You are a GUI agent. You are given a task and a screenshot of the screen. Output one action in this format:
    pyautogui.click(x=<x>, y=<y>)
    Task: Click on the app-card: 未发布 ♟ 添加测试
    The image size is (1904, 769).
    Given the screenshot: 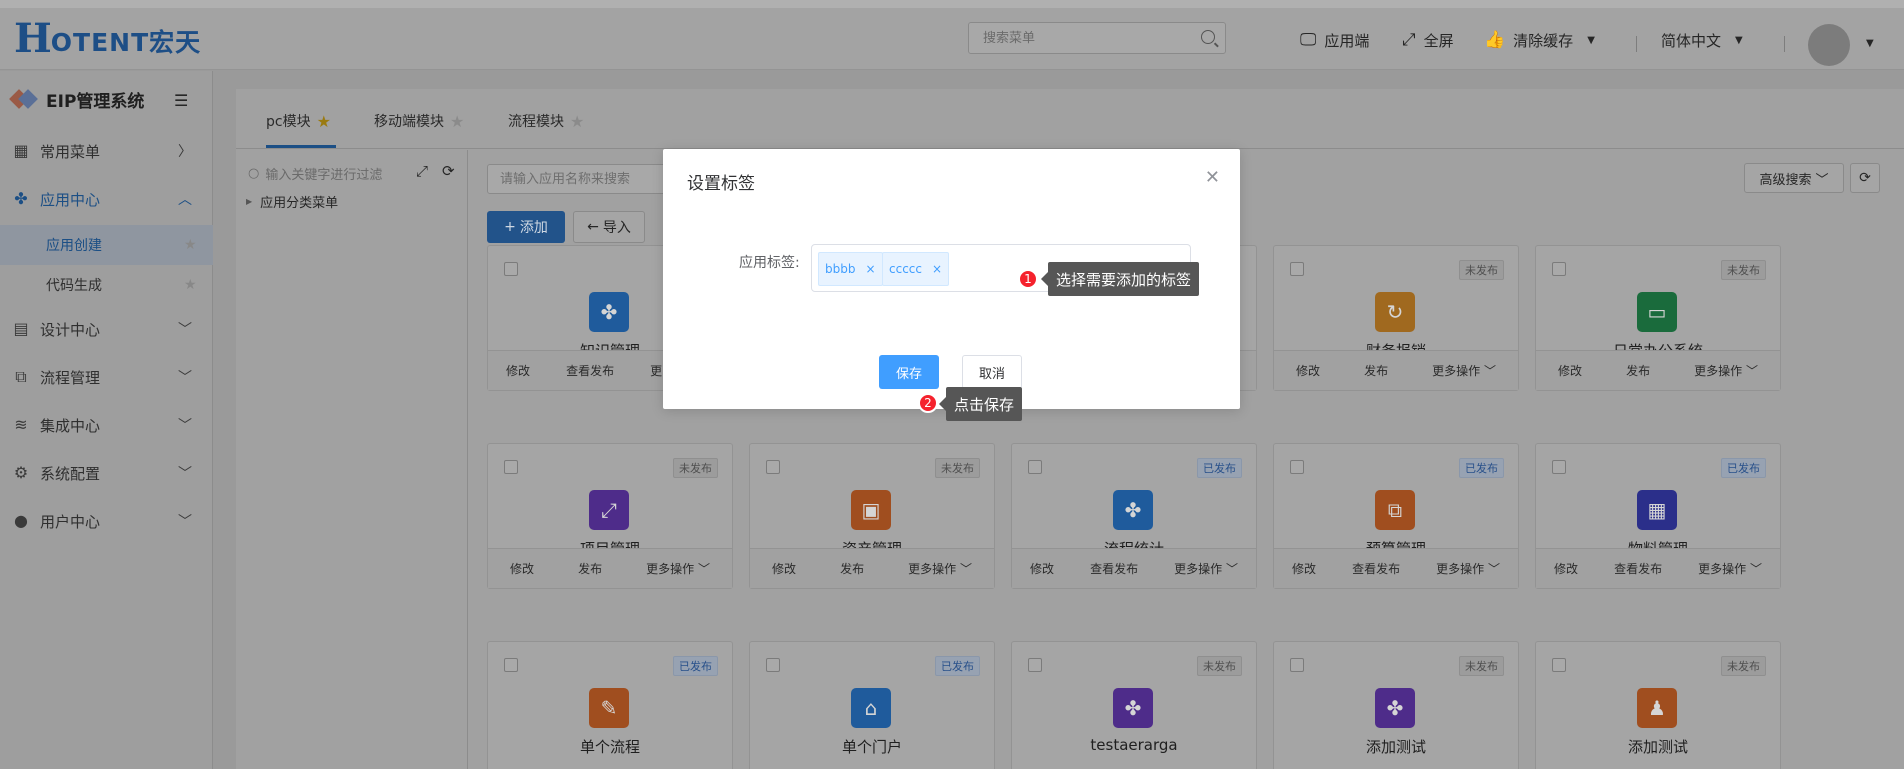 What is the action you would take?
    pyautogui.click(x=1658, y=705)
    